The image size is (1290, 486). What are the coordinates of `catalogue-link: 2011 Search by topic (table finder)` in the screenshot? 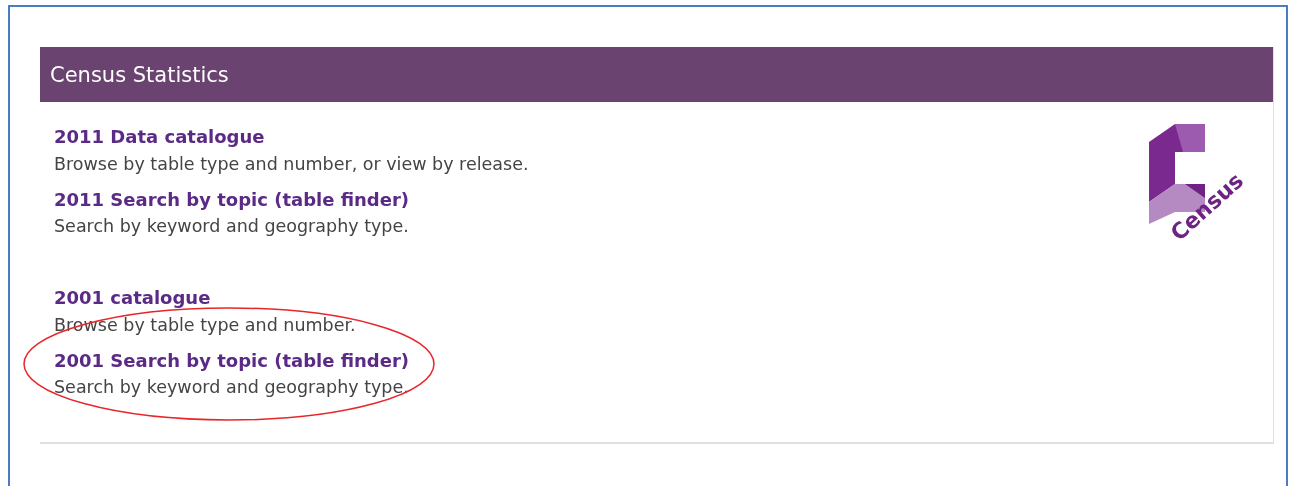 It's located at (232, 199).